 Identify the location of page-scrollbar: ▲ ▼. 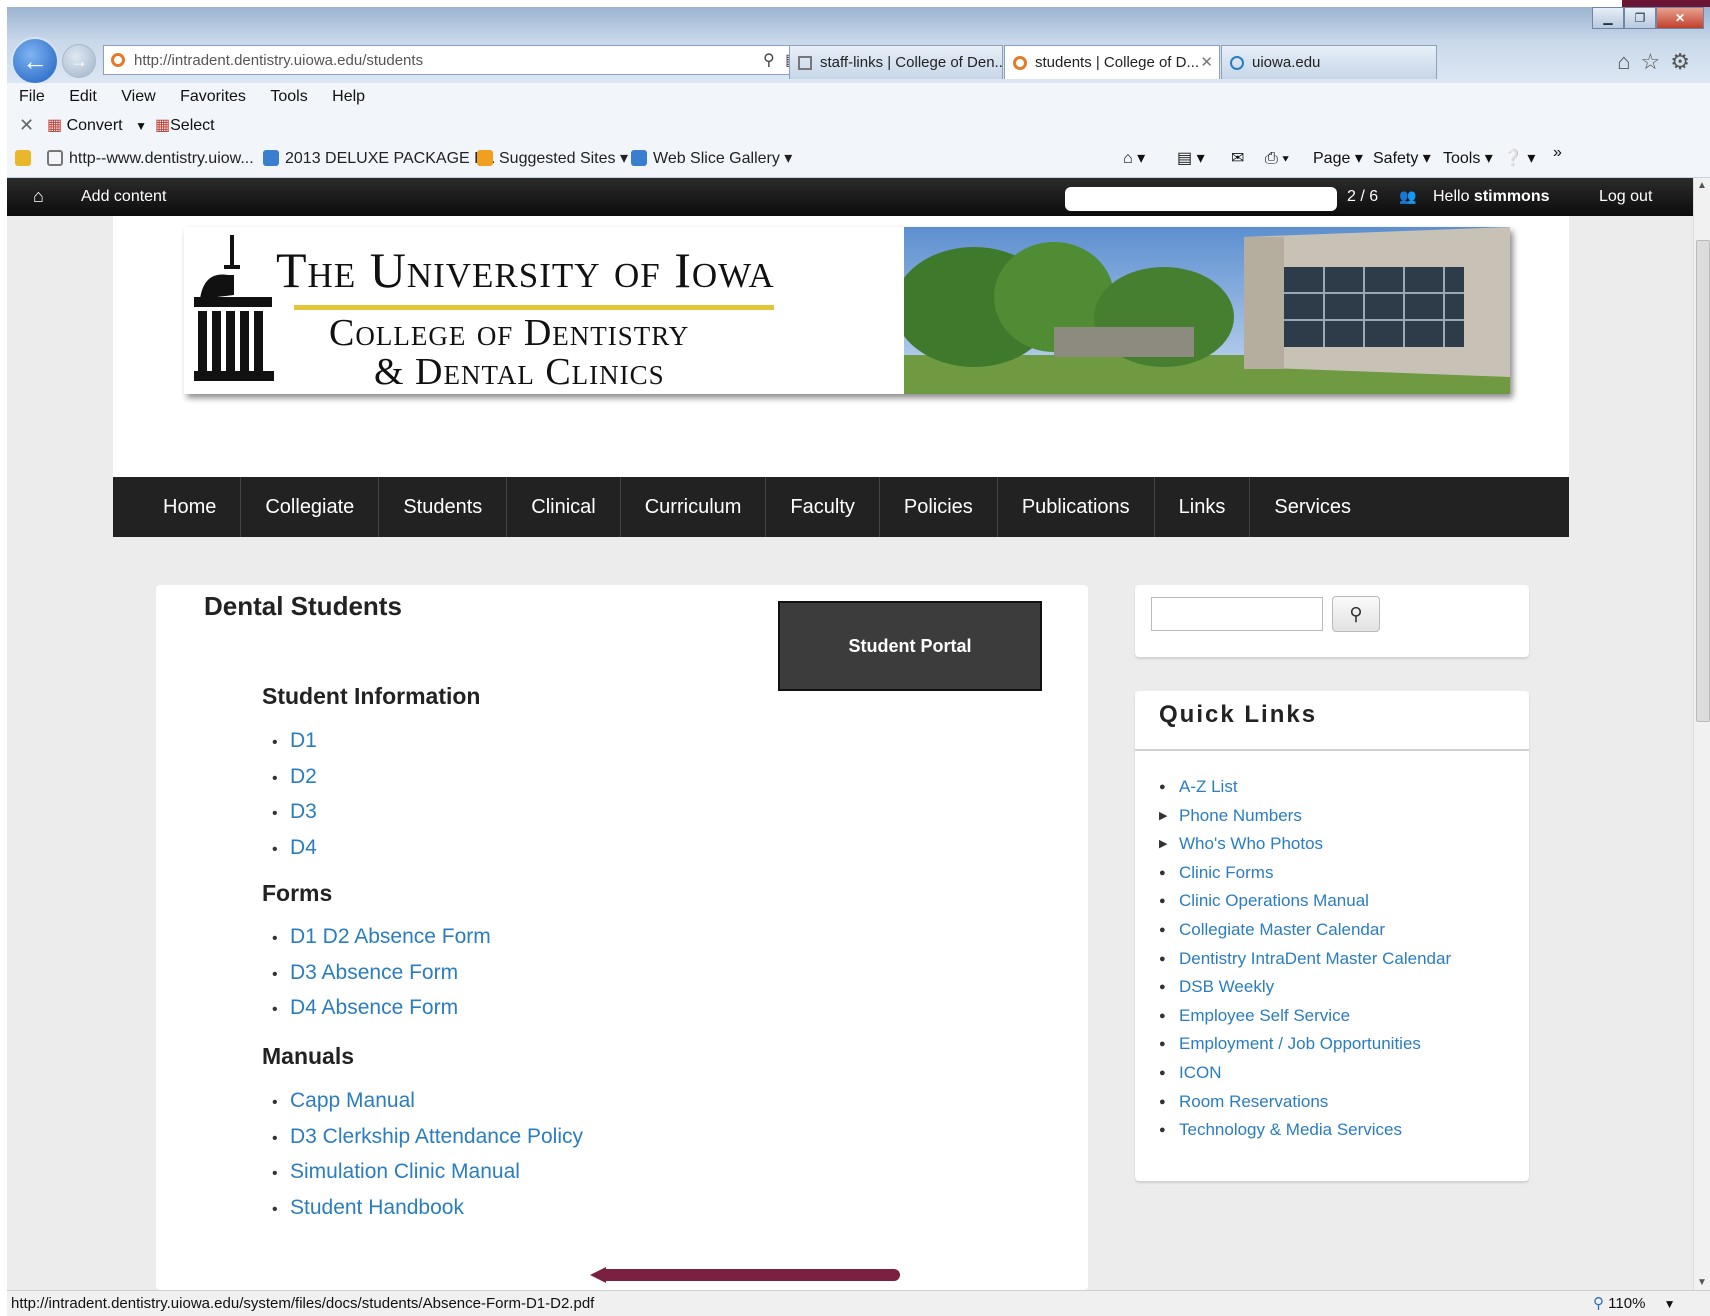
(1701, 734).